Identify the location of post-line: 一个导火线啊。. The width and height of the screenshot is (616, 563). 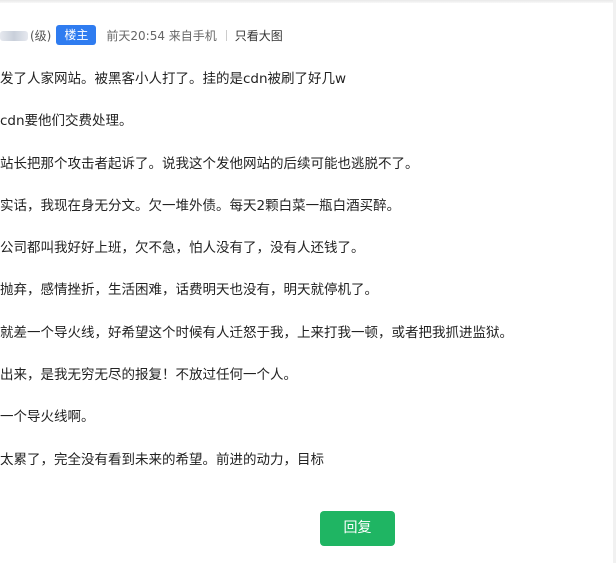
(47, 417).